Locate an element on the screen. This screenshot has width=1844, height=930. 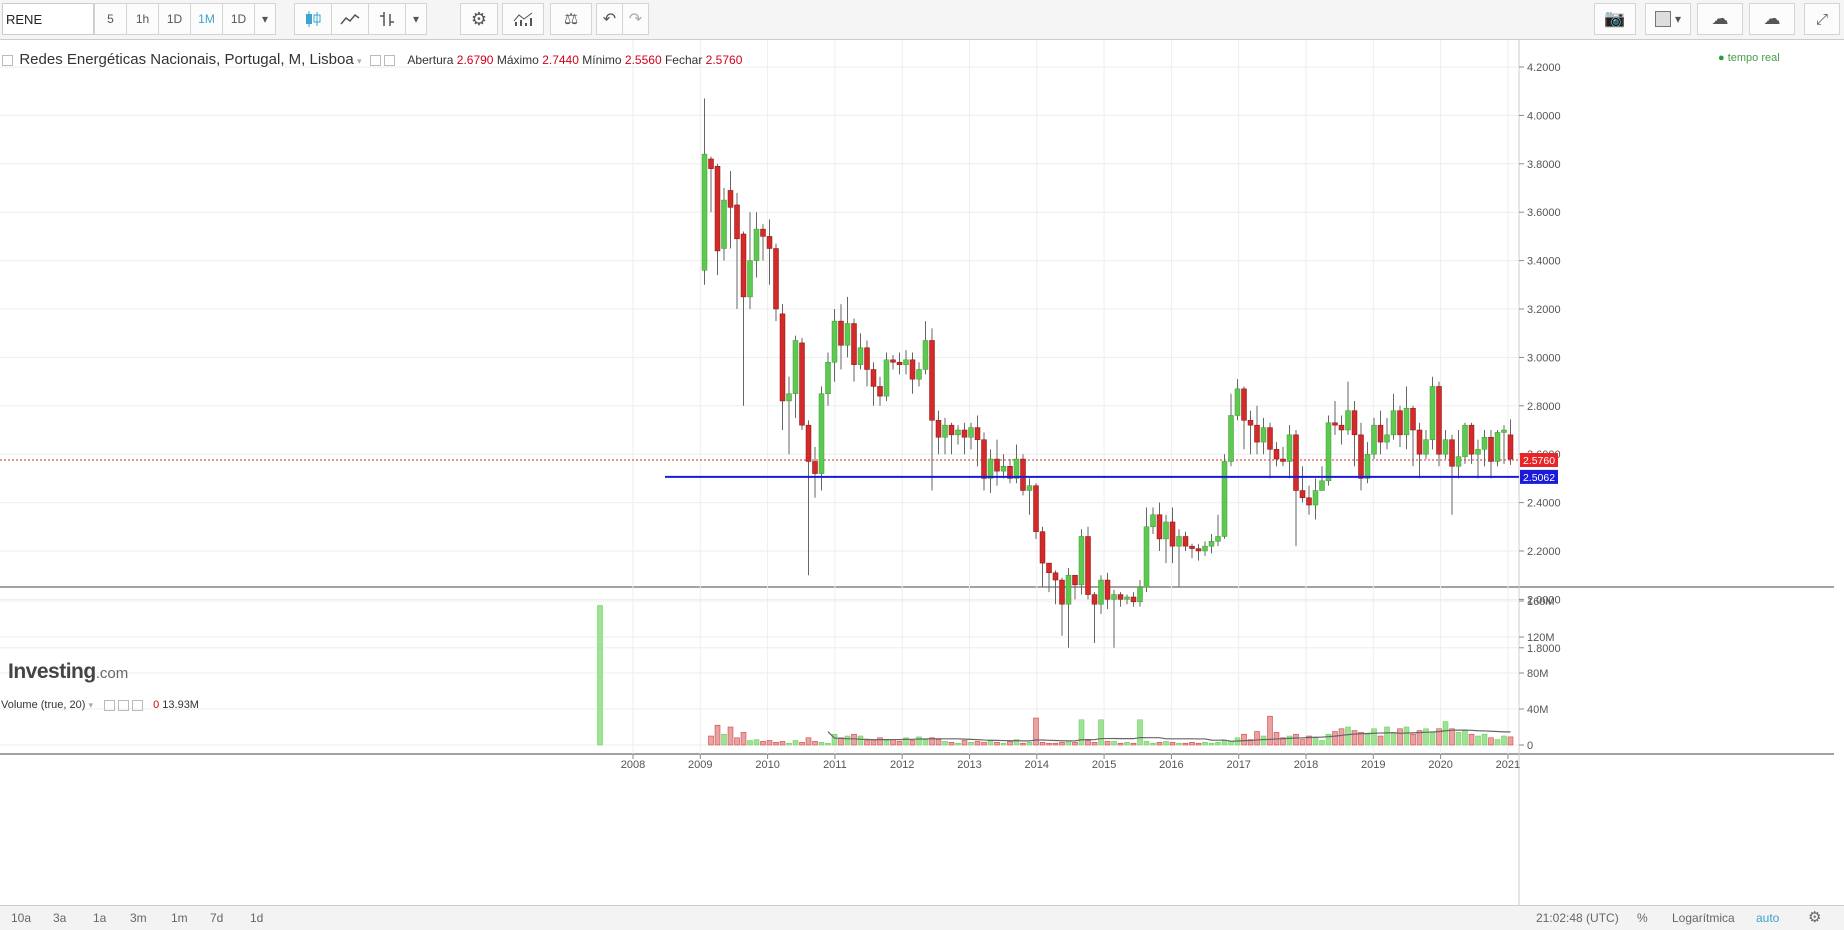
year-tick-label: 2020 is located at coordinates (1440, 765).